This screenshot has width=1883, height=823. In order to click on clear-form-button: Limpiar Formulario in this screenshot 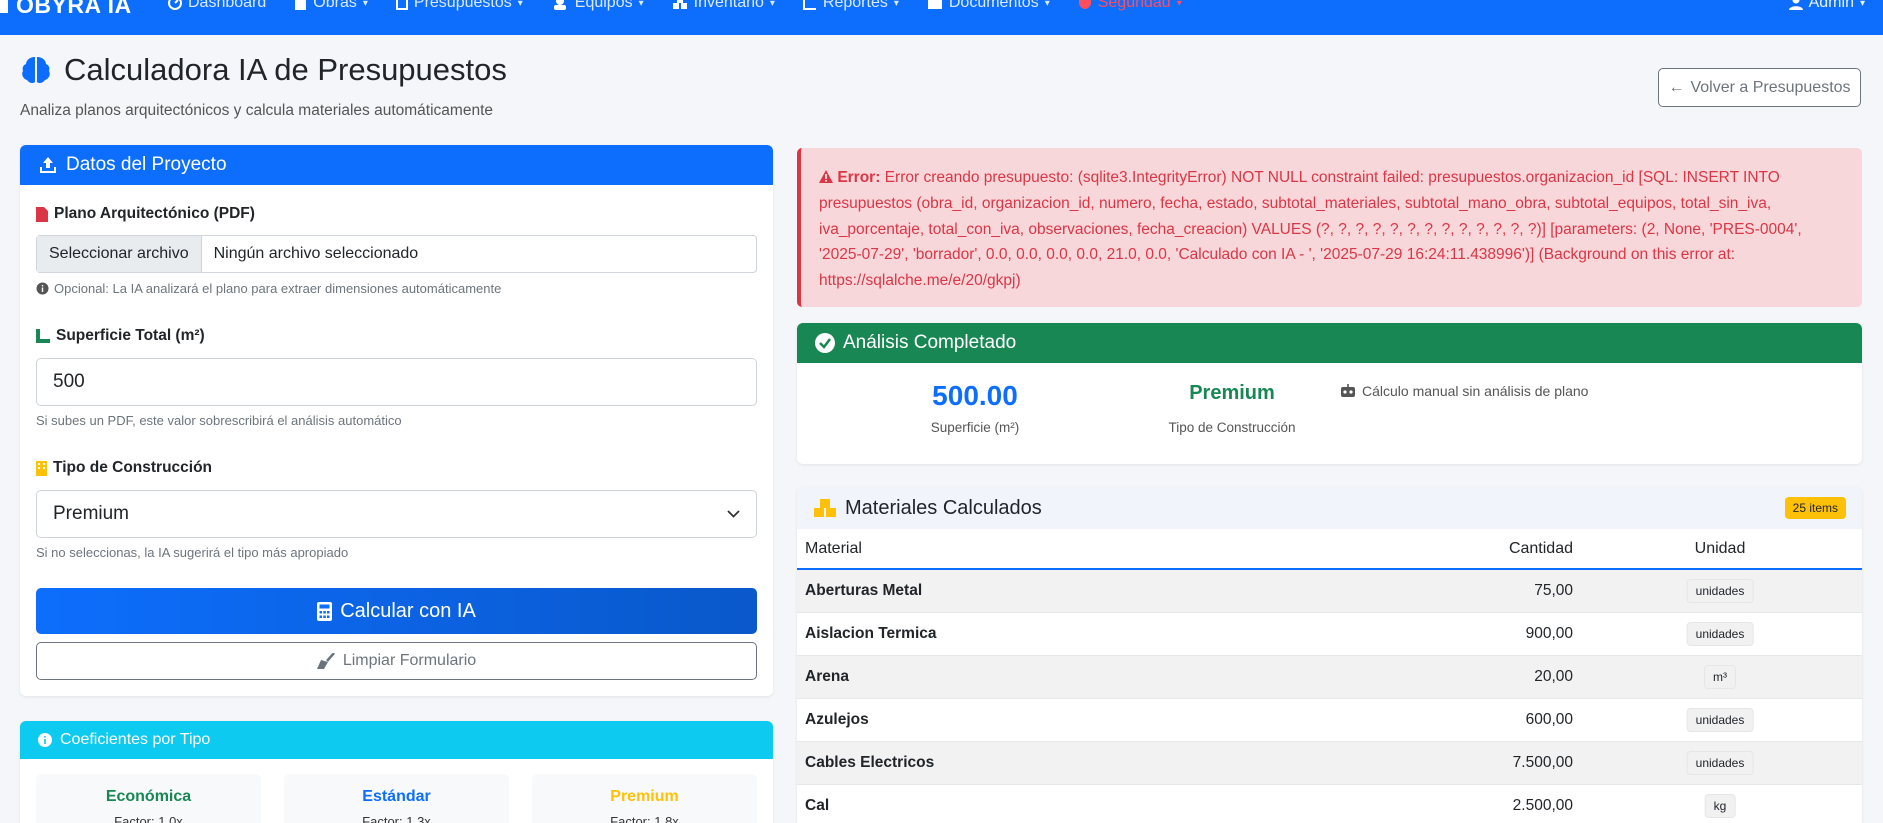, I will do `click(396, 661)`.